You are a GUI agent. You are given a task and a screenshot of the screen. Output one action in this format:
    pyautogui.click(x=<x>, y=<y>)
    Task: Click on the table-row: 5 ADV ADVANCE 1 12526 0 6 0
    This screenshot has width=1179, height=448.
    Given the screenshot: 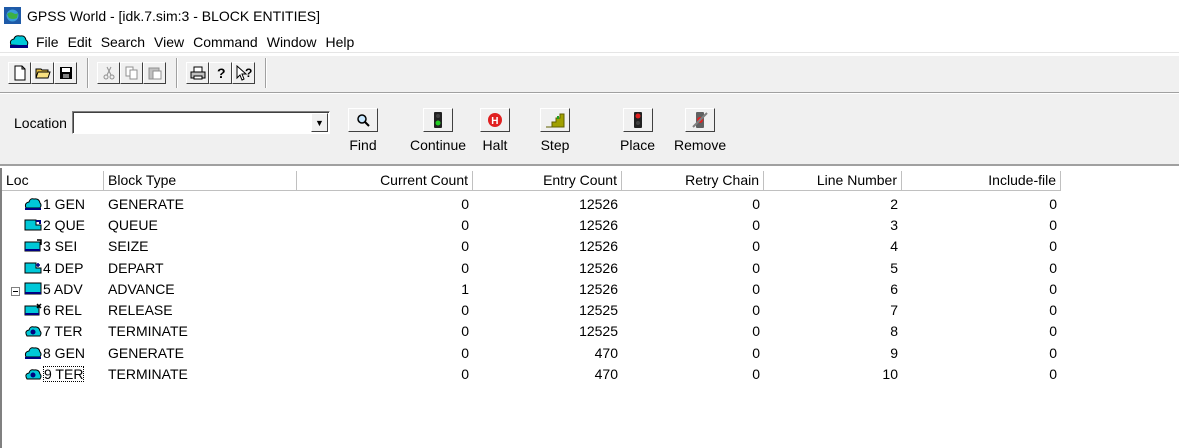 What is the action you would take?
    pyautogui.click(x=590, y=288)
    